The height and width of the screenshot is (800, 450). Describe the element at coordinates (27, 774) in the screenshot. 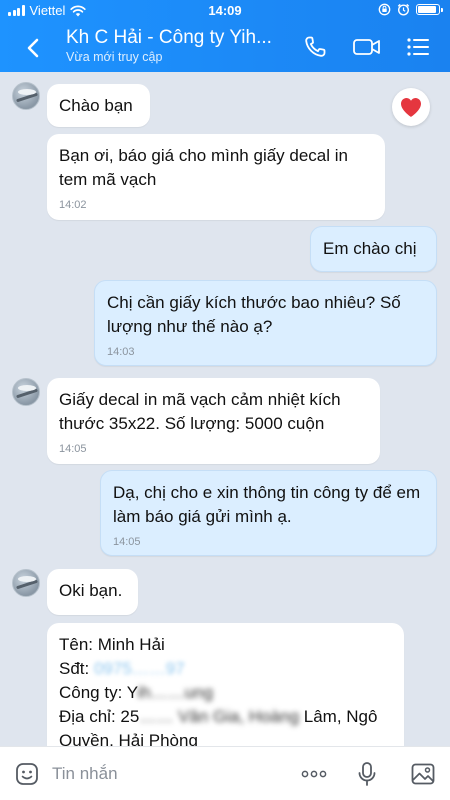

I see `sticker-icon` at that location.